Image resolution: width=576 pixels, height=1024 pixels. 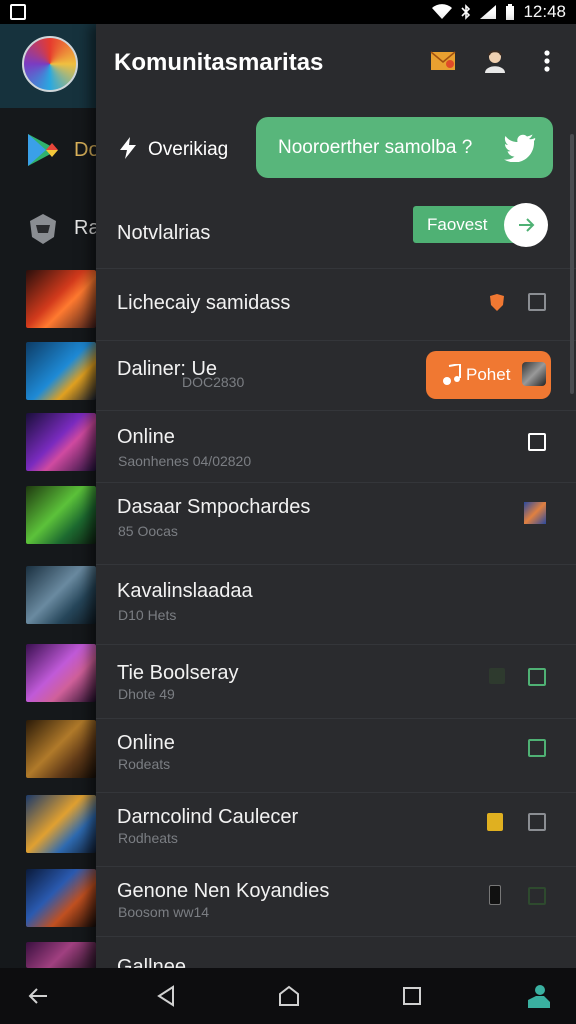 I want to click on item-title: Darncolind Caulecer, so click(x=208, y=817).